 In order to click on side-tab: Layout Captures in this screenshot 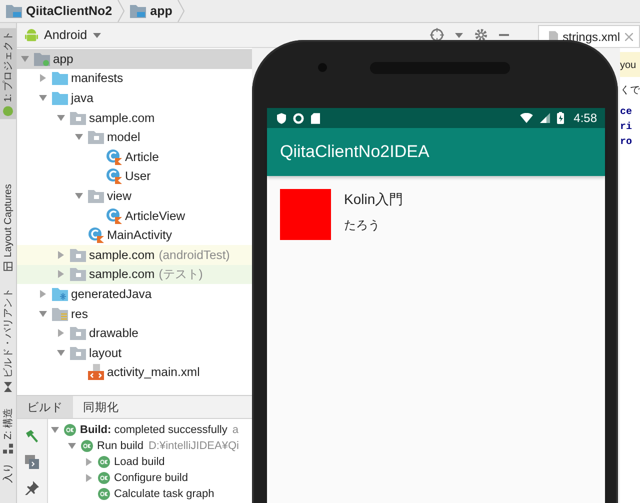, I will do `click(8, 228)`.